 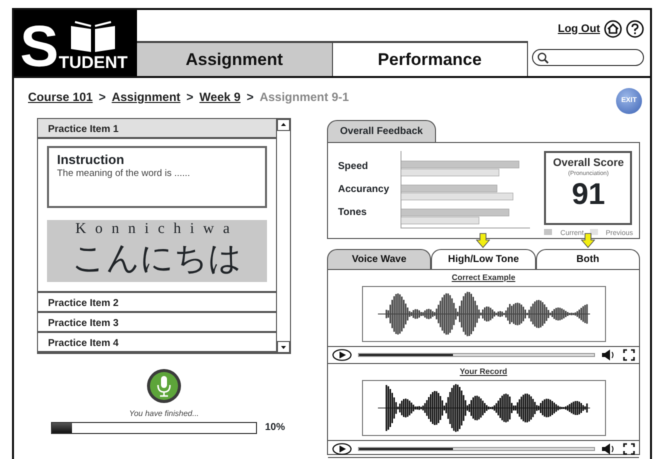 I want to click on category-label: Accurancy, so click(x=364, y=190).